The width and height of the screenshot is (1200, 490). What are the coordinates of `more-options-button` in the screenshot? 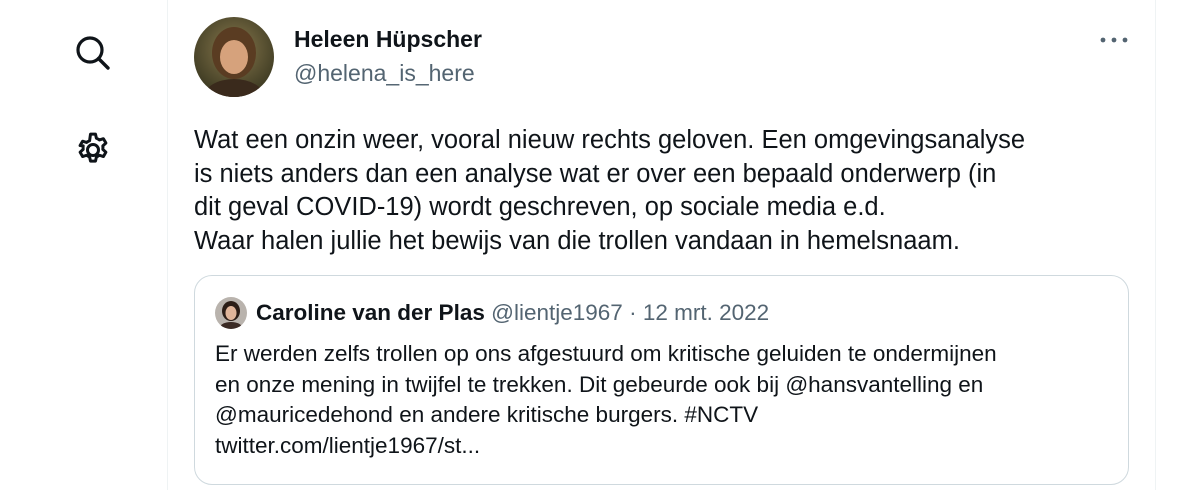 It's located at (1114, 40).